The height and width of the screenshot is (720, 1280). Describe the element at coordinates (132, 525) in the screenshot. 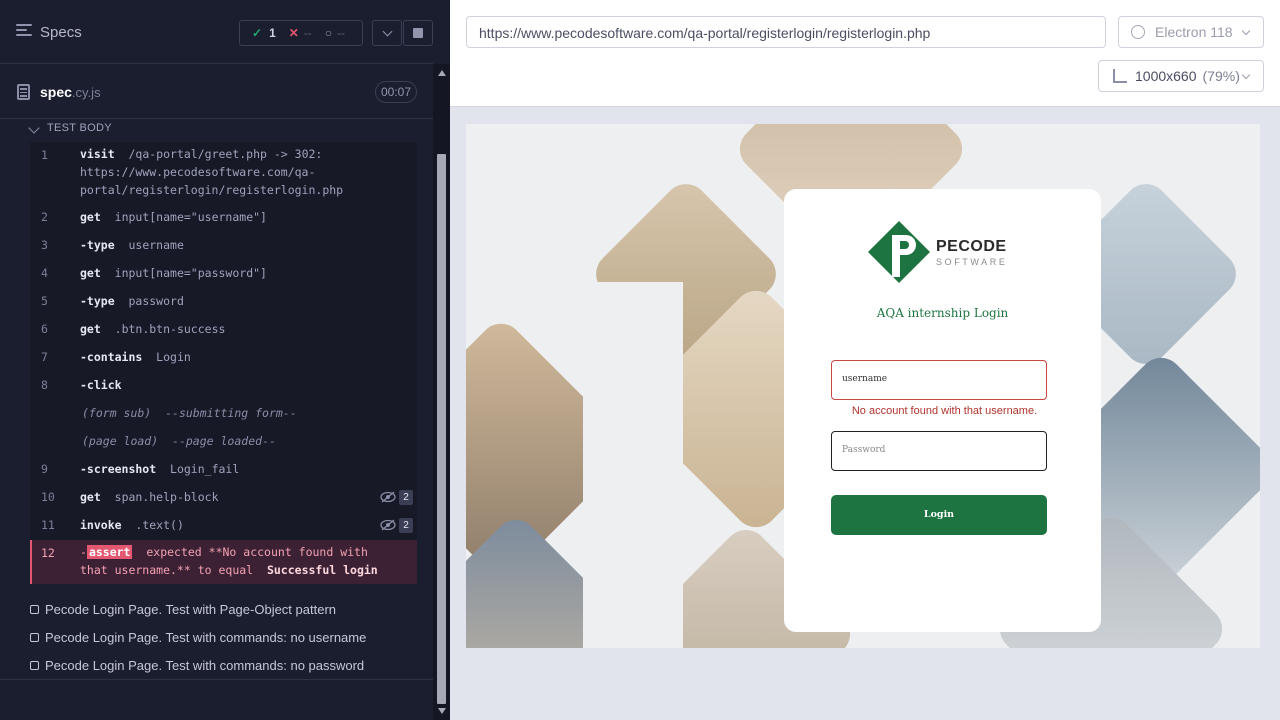

I see `command-text: invoke .text()` at that location.